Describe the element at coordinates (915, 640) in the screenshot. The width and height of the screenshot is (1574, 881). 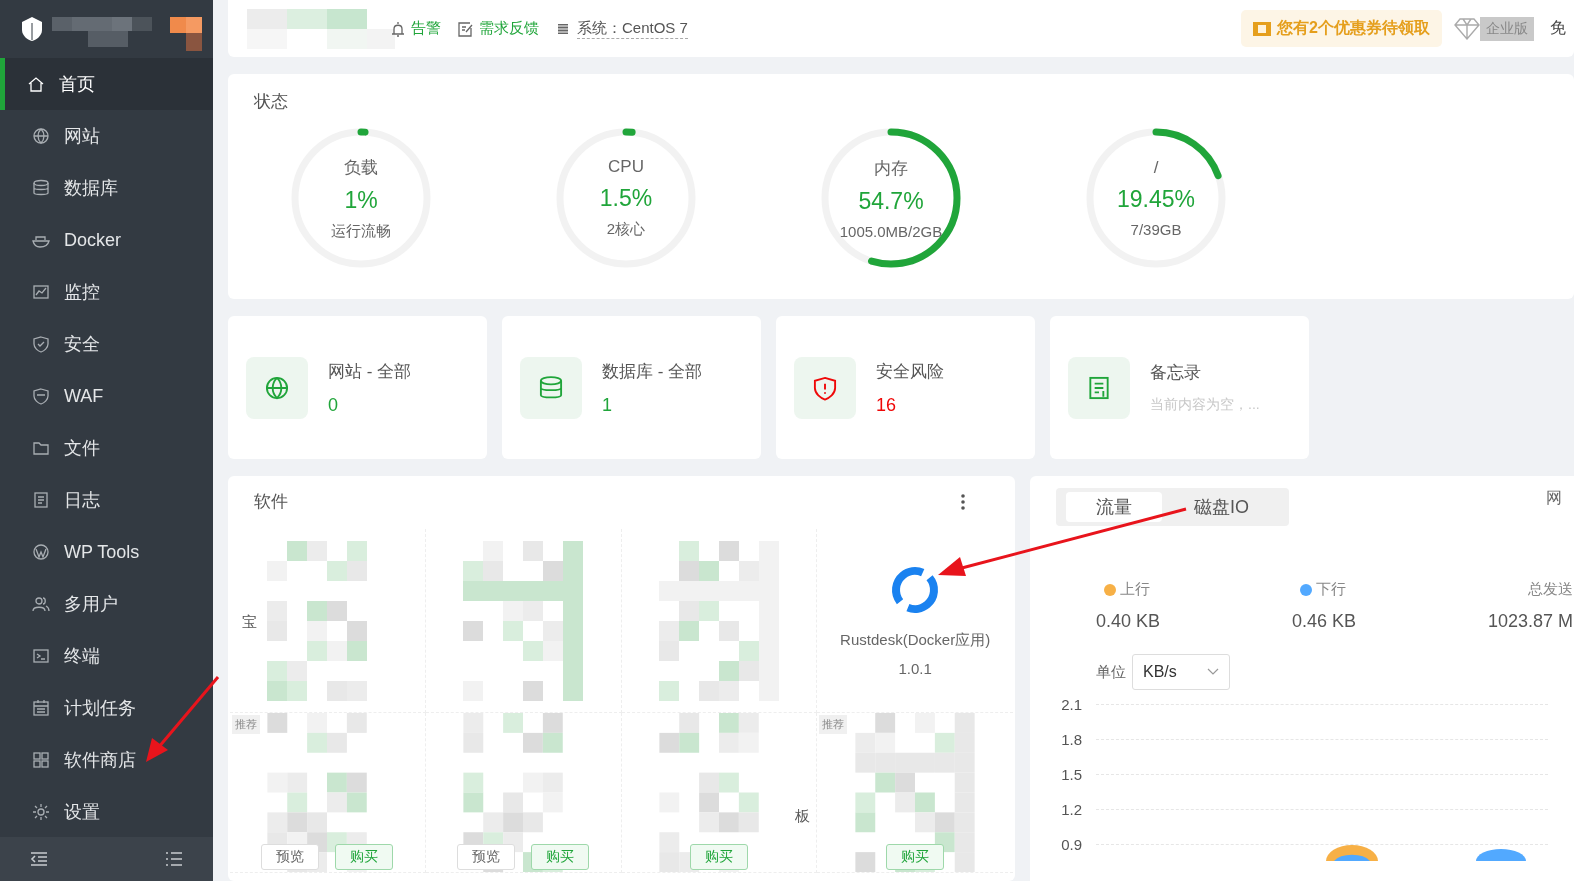
I see `app-name: Rustdesk(Docker应用)` at that location.